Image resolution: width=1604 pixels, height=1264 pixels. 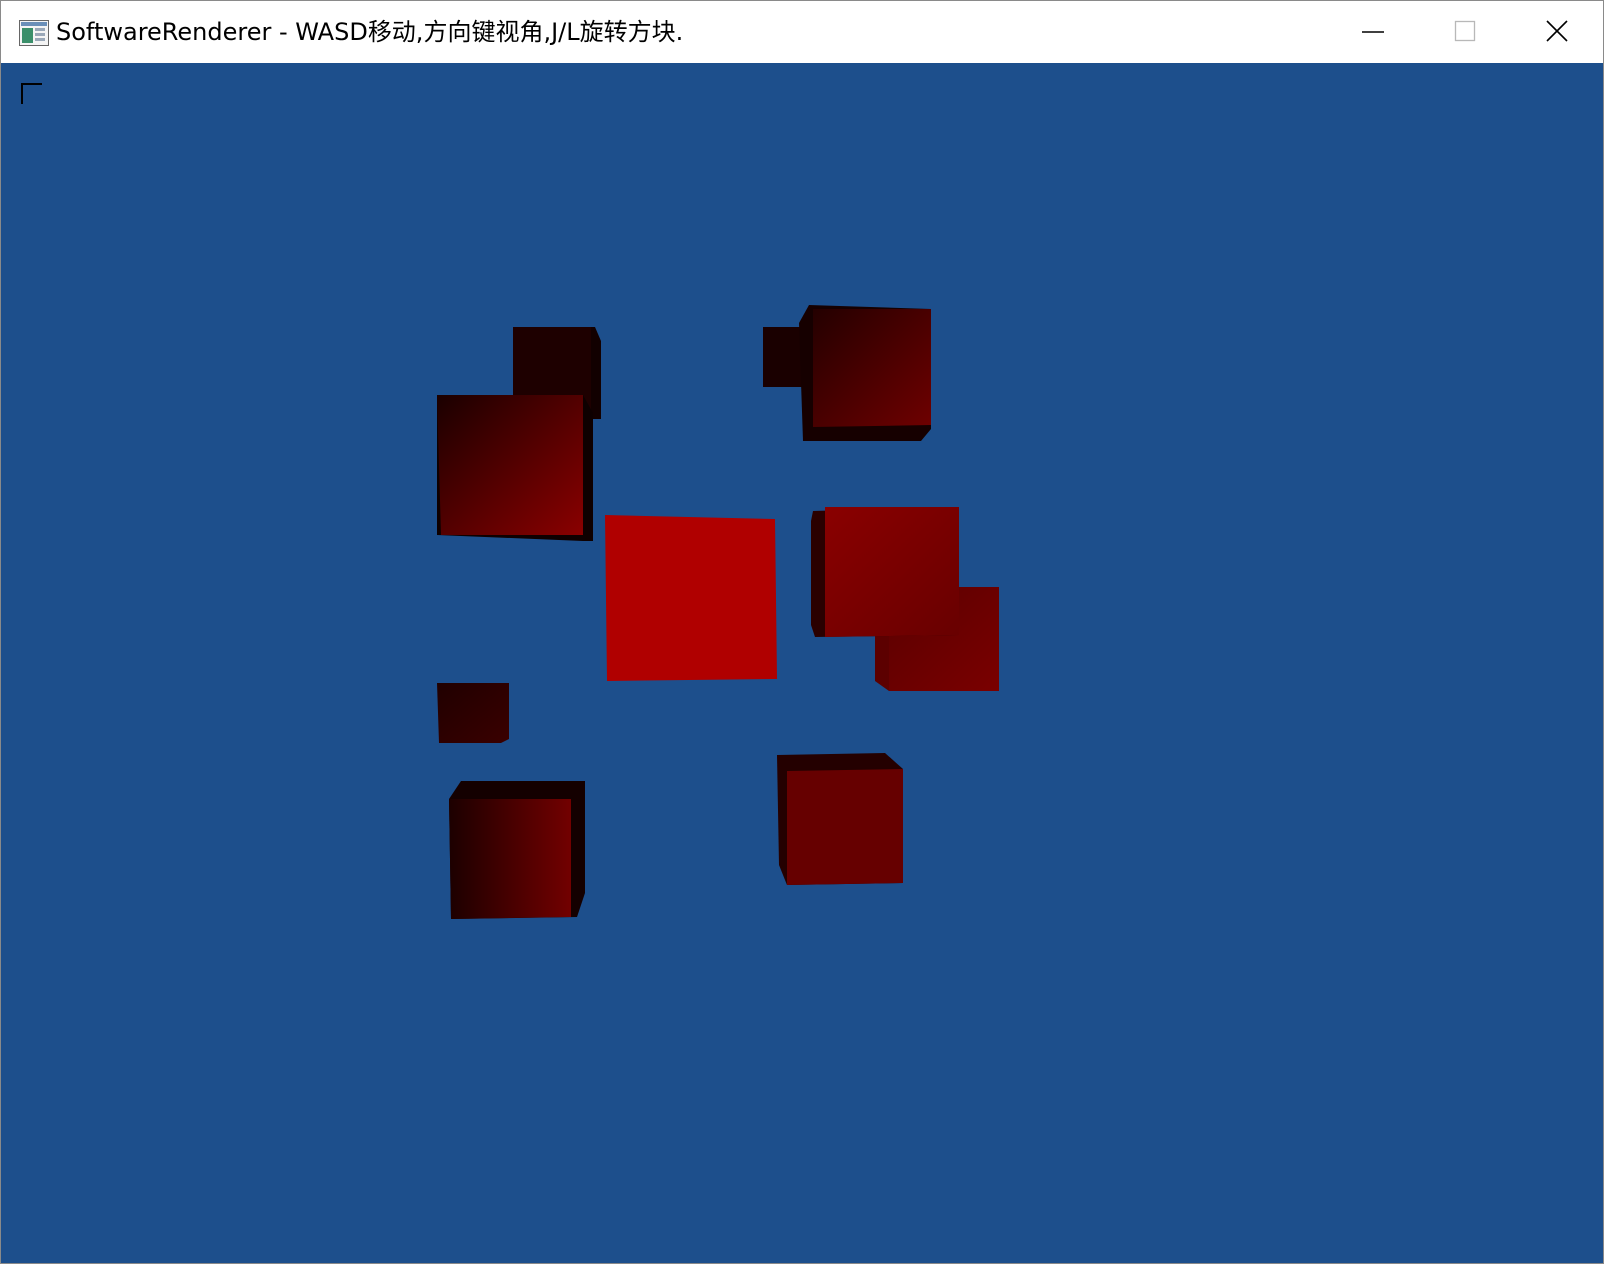 I want to click on window-title: SoftwareRenderer - WASD移动,方向键视角,J/L旋转方块., so click(x=370, y=32).